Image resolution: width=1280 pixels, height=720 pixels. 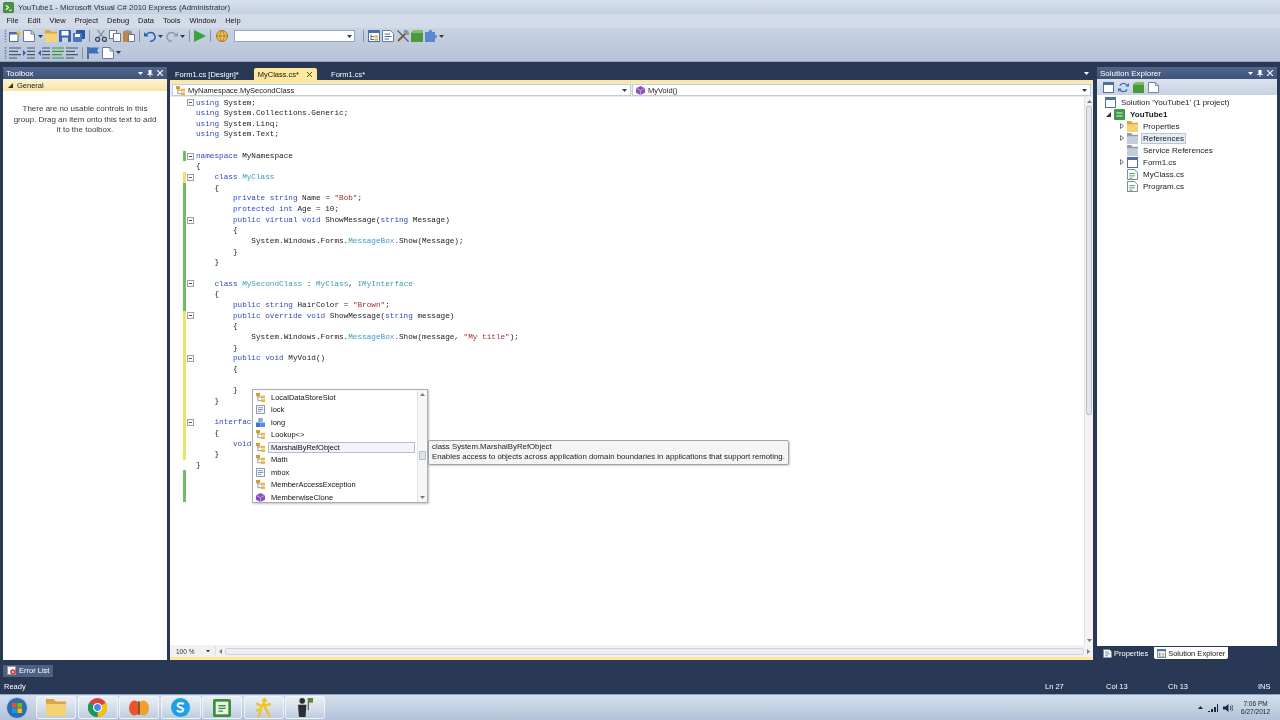 I want to click on right-arrow-icon, so click(x=1088, y=651).